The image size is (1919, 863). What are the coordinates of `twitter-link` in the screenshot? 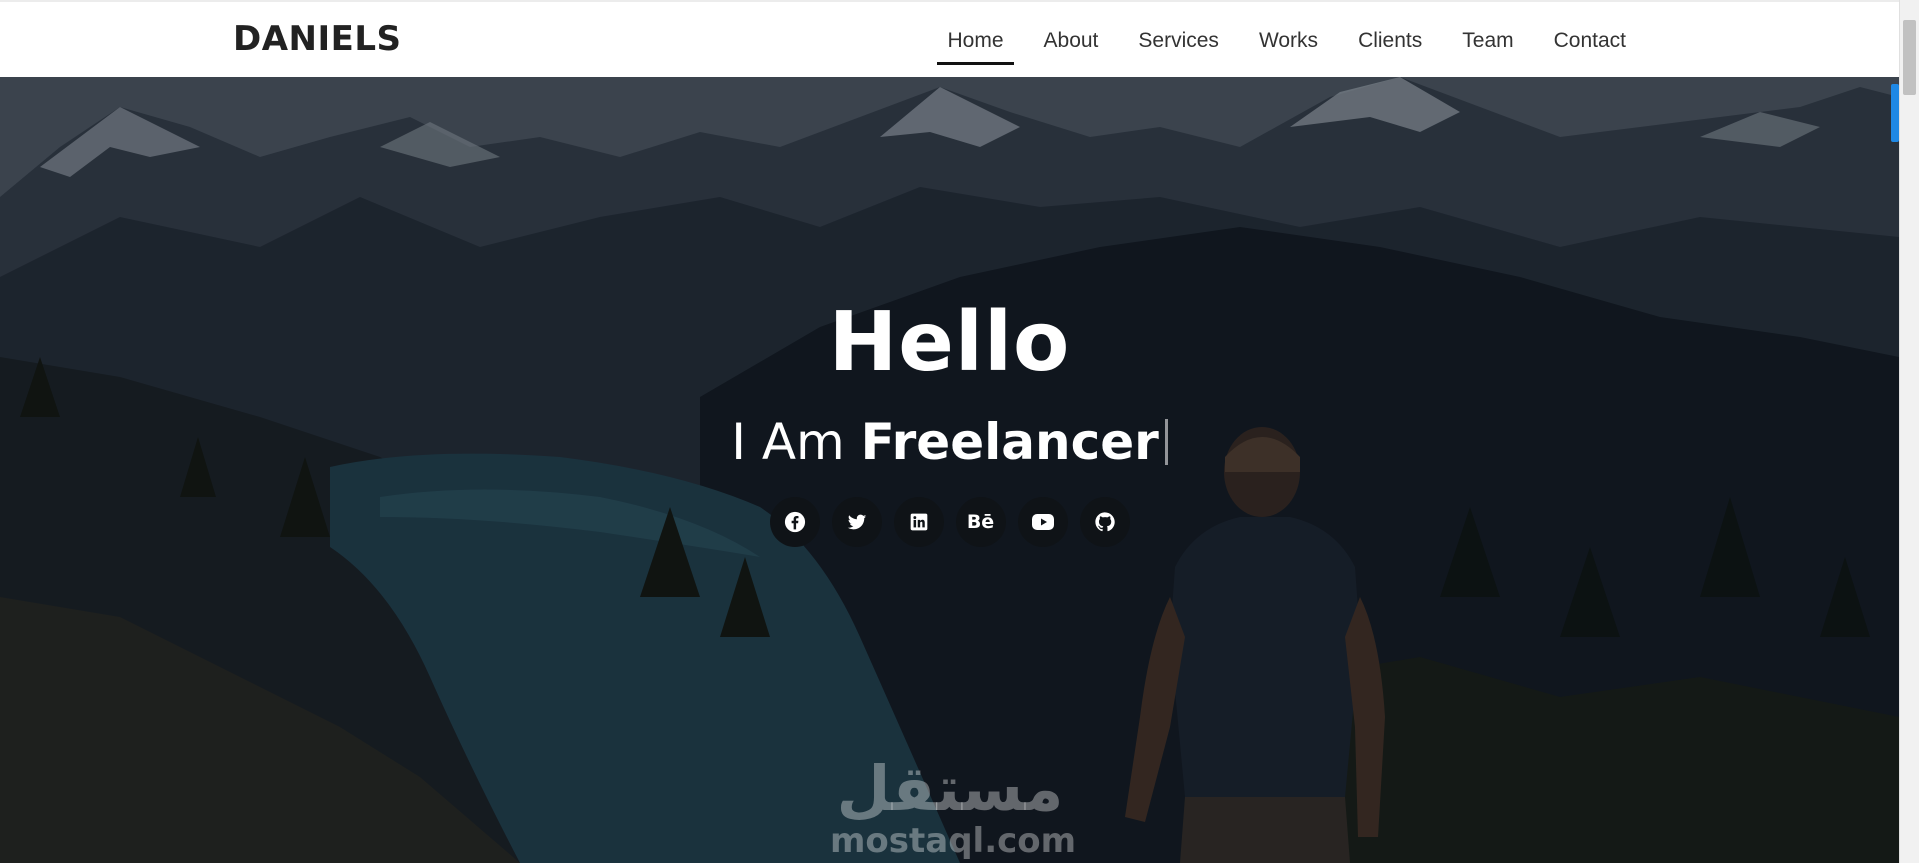 It's located at (856, 522).